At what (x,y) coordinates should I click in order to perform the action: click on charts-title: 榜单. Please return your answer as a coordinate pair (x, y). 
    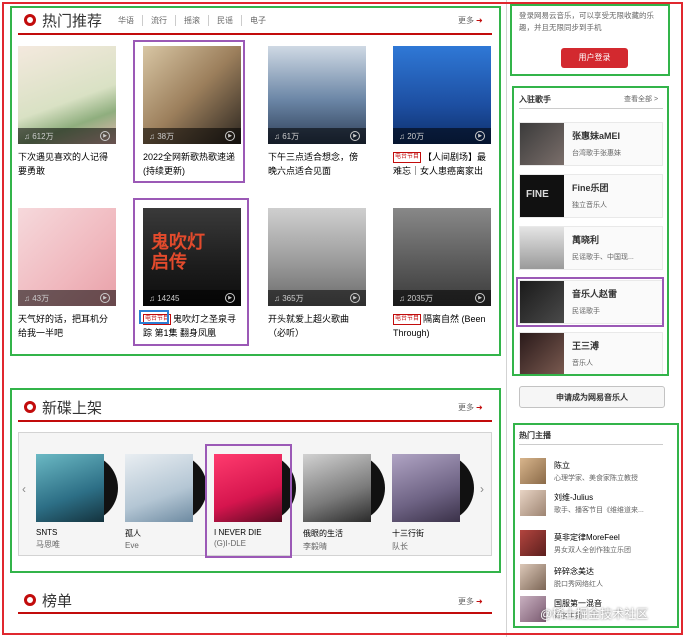
    Looking at the image, I should click on (57, 600).